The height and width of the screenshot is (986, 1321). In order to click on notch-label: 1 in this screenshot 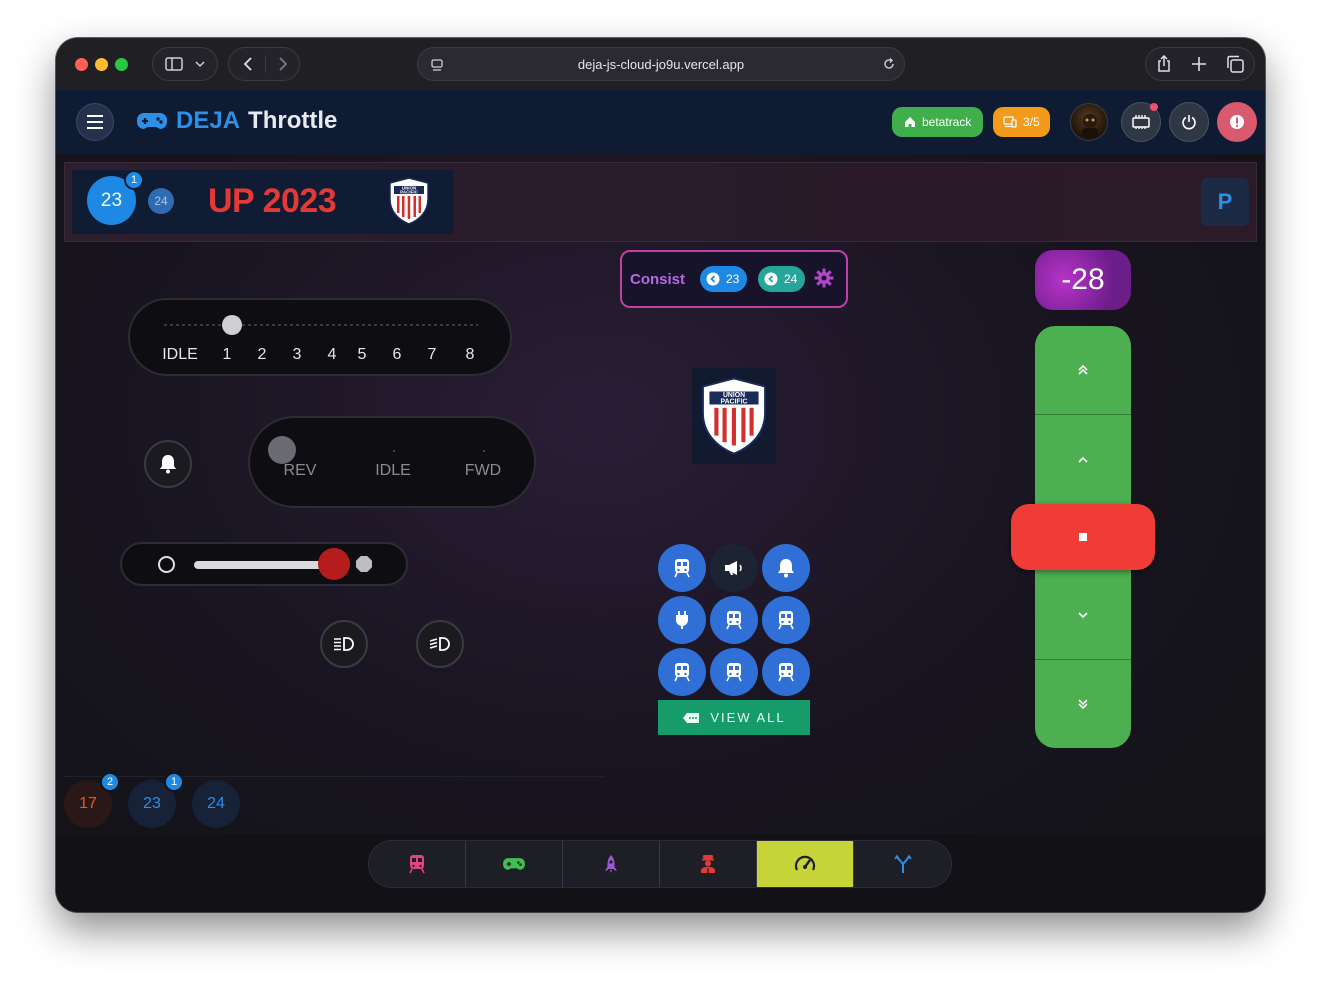, I will do `click(227, 354)`.